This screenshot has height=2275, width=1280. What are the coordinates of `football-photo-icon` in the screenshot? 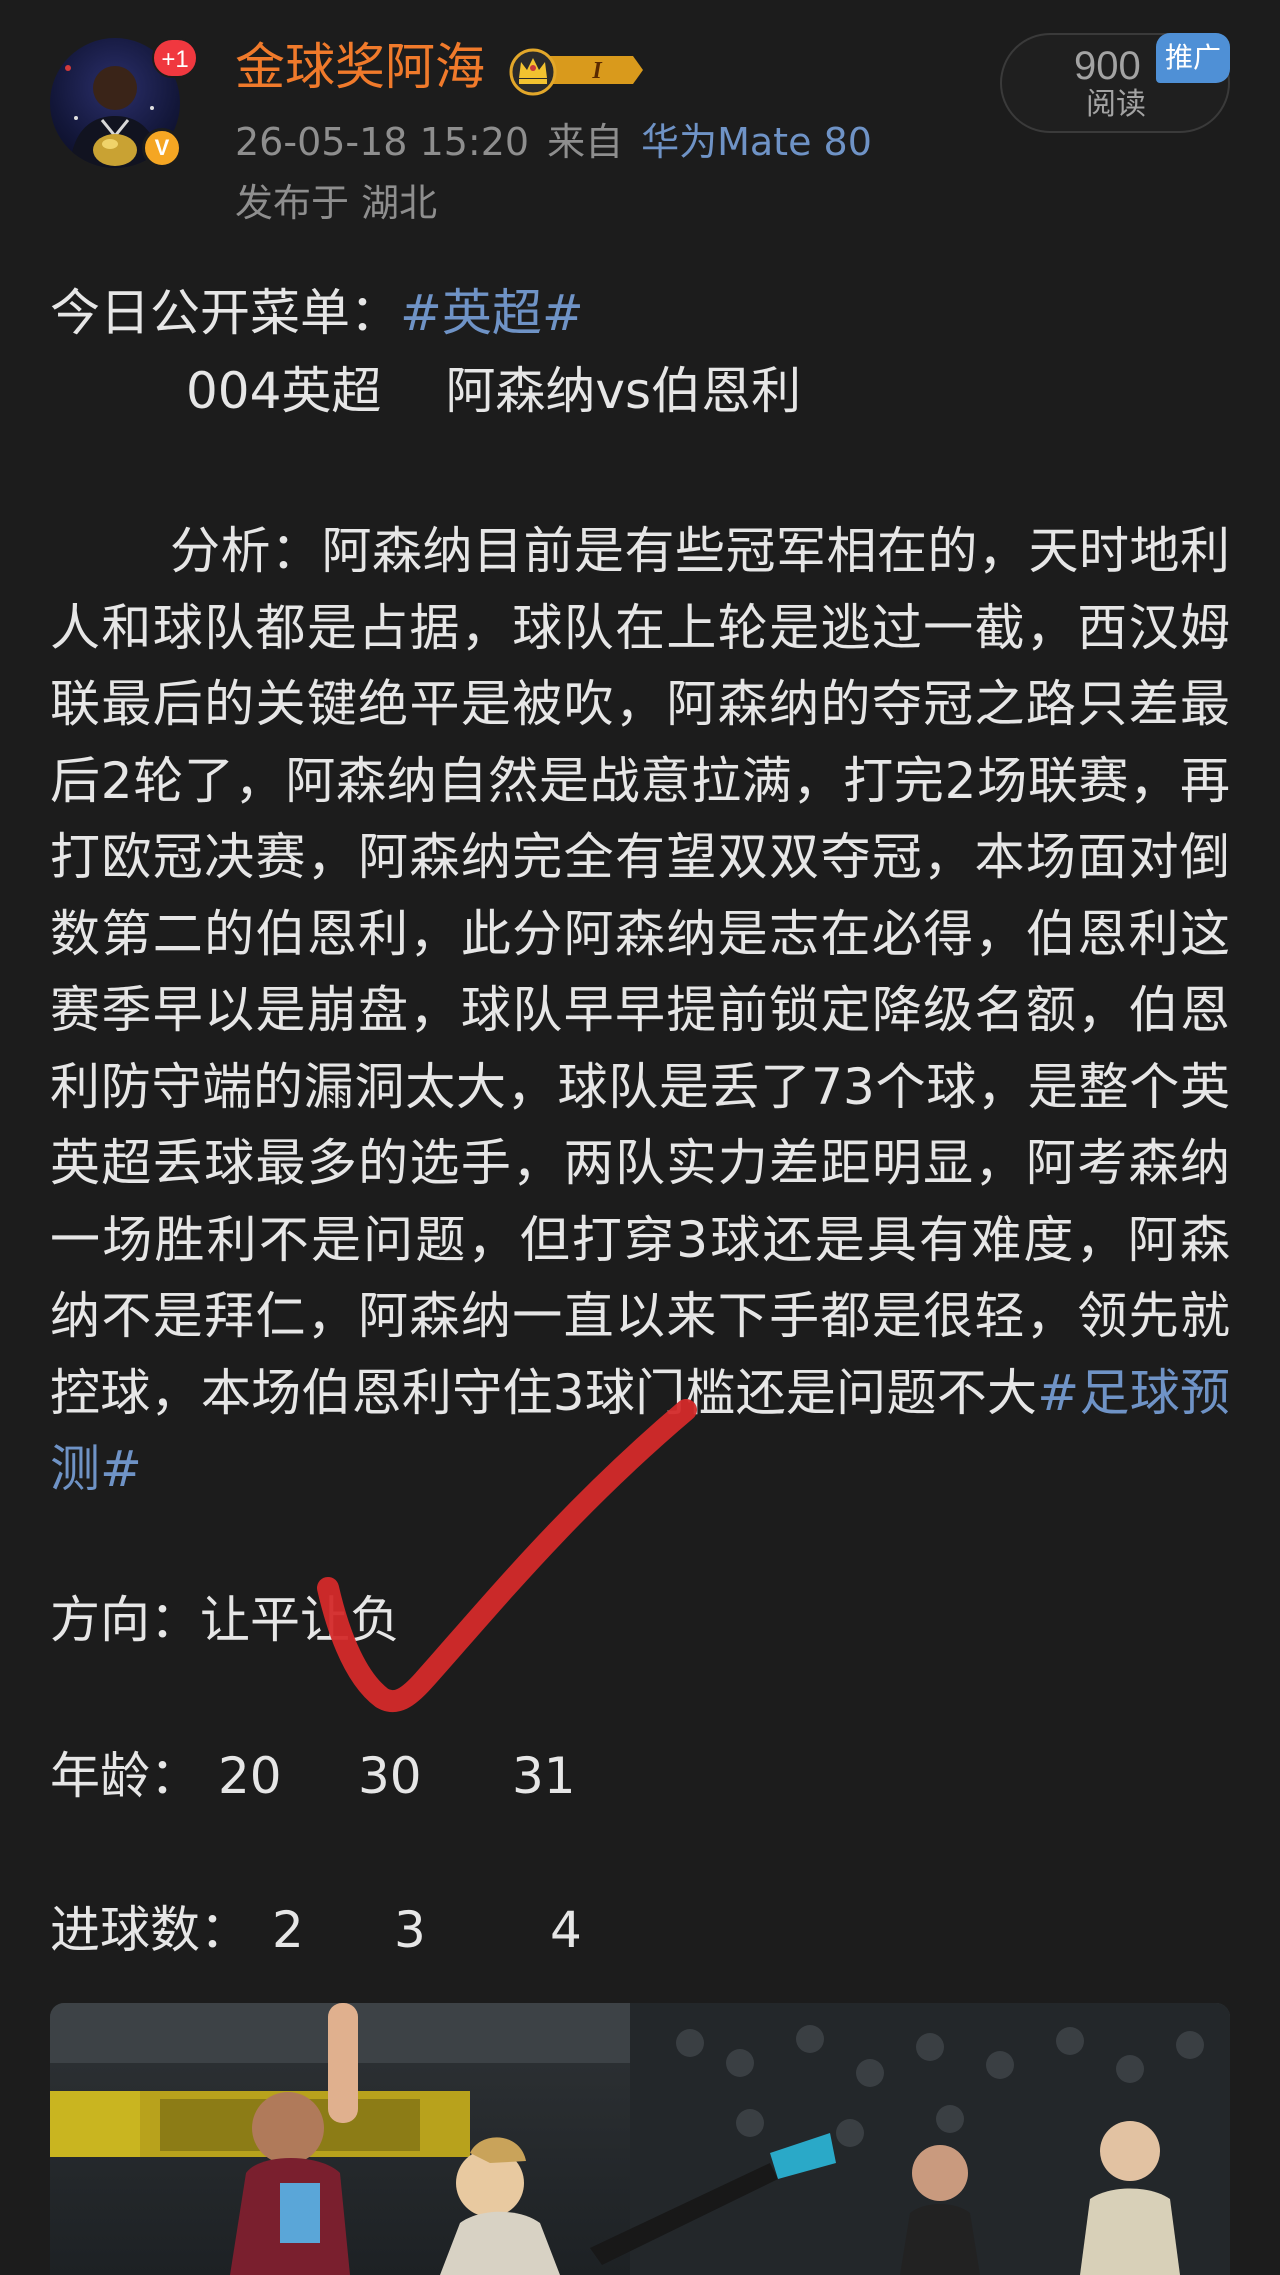 It's located at (640, 2139).